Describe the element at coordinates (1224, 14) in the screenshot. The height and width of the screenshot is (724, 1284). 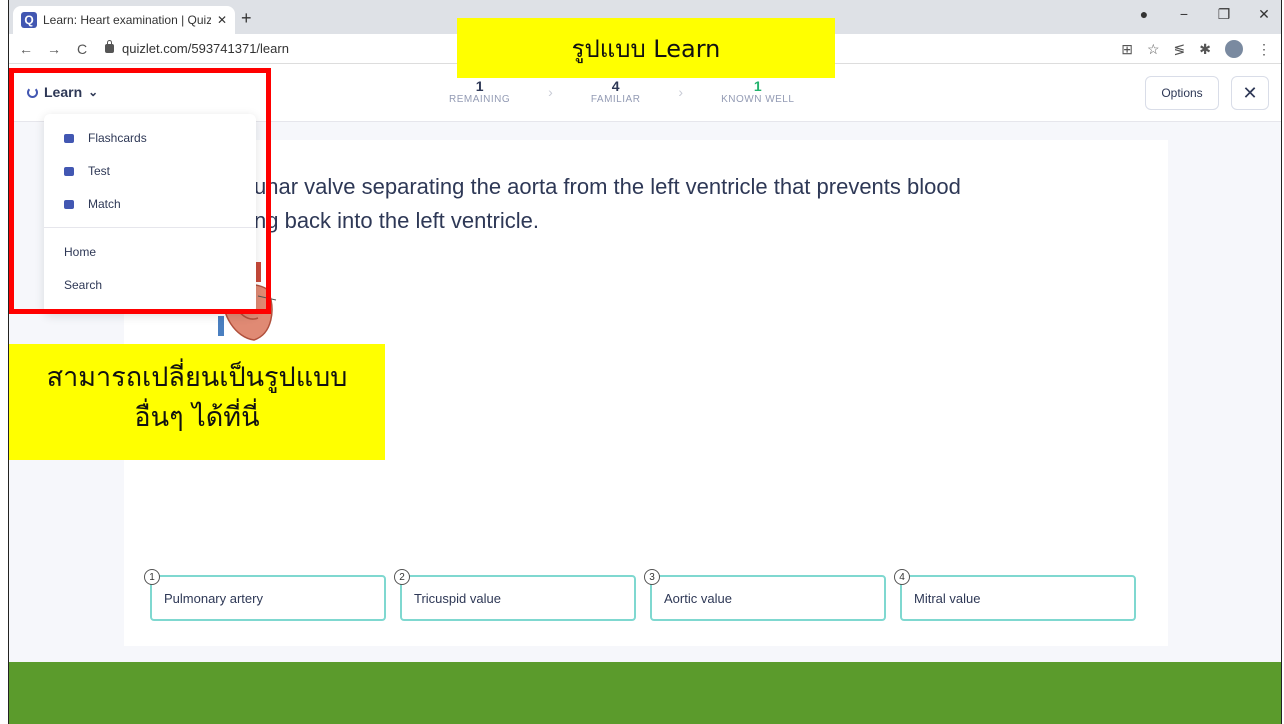
I see `maximize-button: ❐` at that location.